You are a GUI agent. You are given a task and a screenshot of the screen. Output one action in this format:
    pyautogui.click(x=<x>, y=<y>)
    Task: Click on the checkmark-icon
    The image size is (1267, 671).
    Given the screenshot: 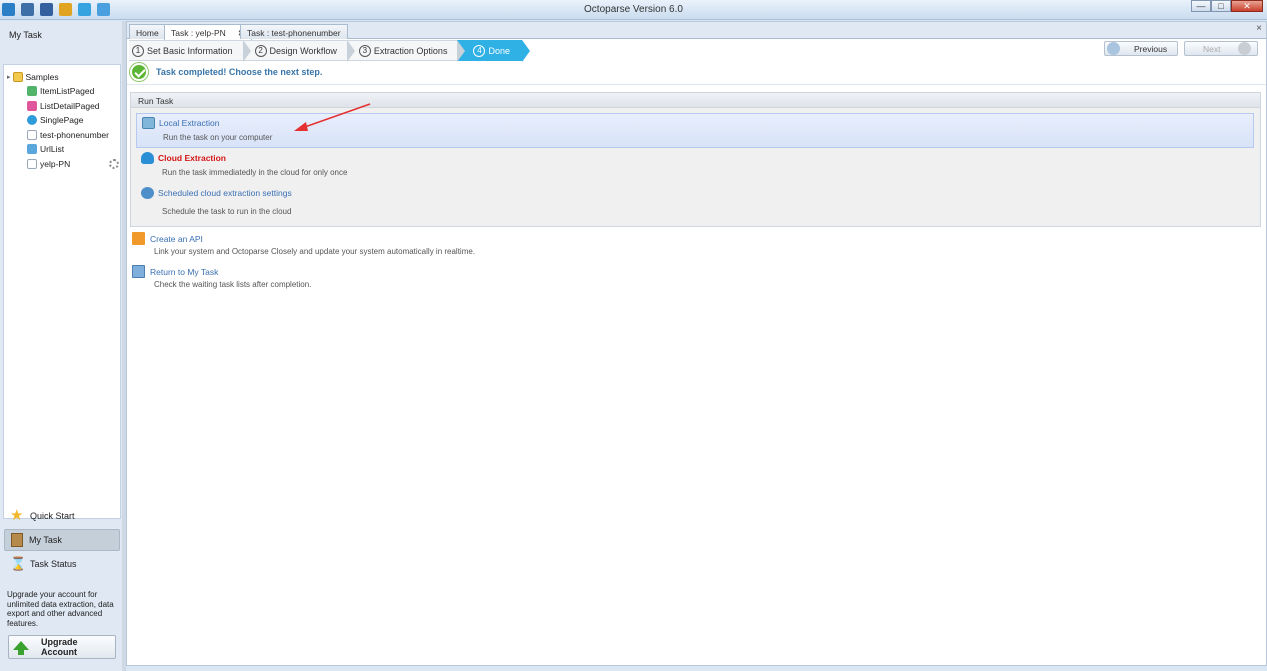 What is the action you would take?
    pyautogui.click(x=139, y=72)
    